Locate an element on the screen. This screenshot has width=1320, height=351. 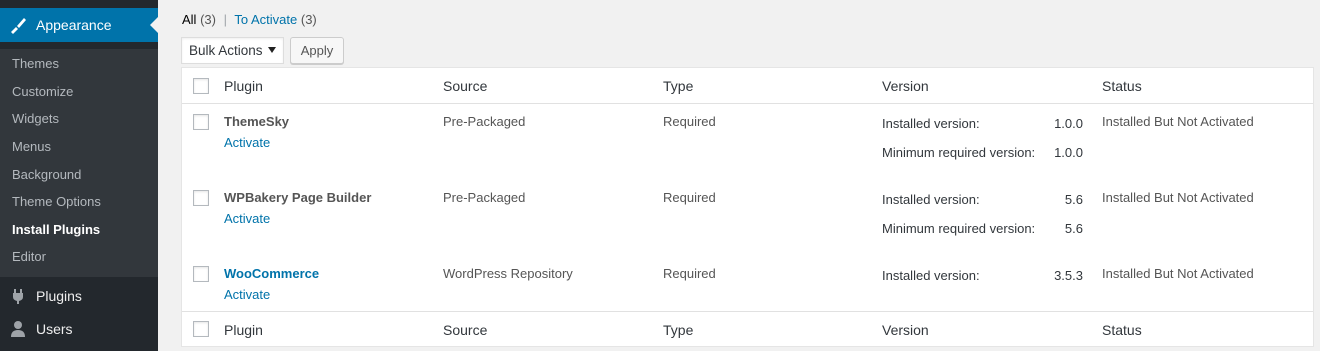
menu-plugins-label: Plugins is located at coordinates (59, 296).